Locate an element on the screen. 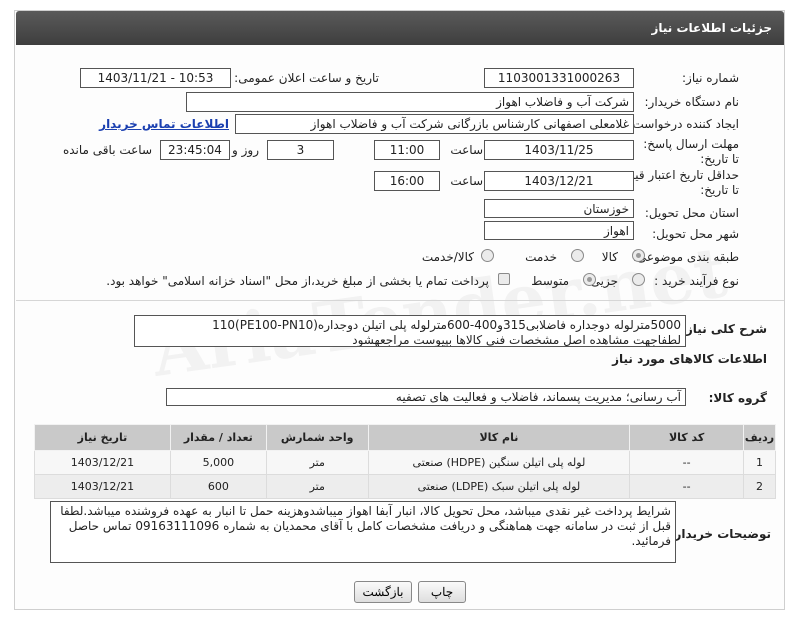  cell-item-name: لوله پلی اتیلن سنگین (HDPE) صنعتی is located at coordinates (499, 462).